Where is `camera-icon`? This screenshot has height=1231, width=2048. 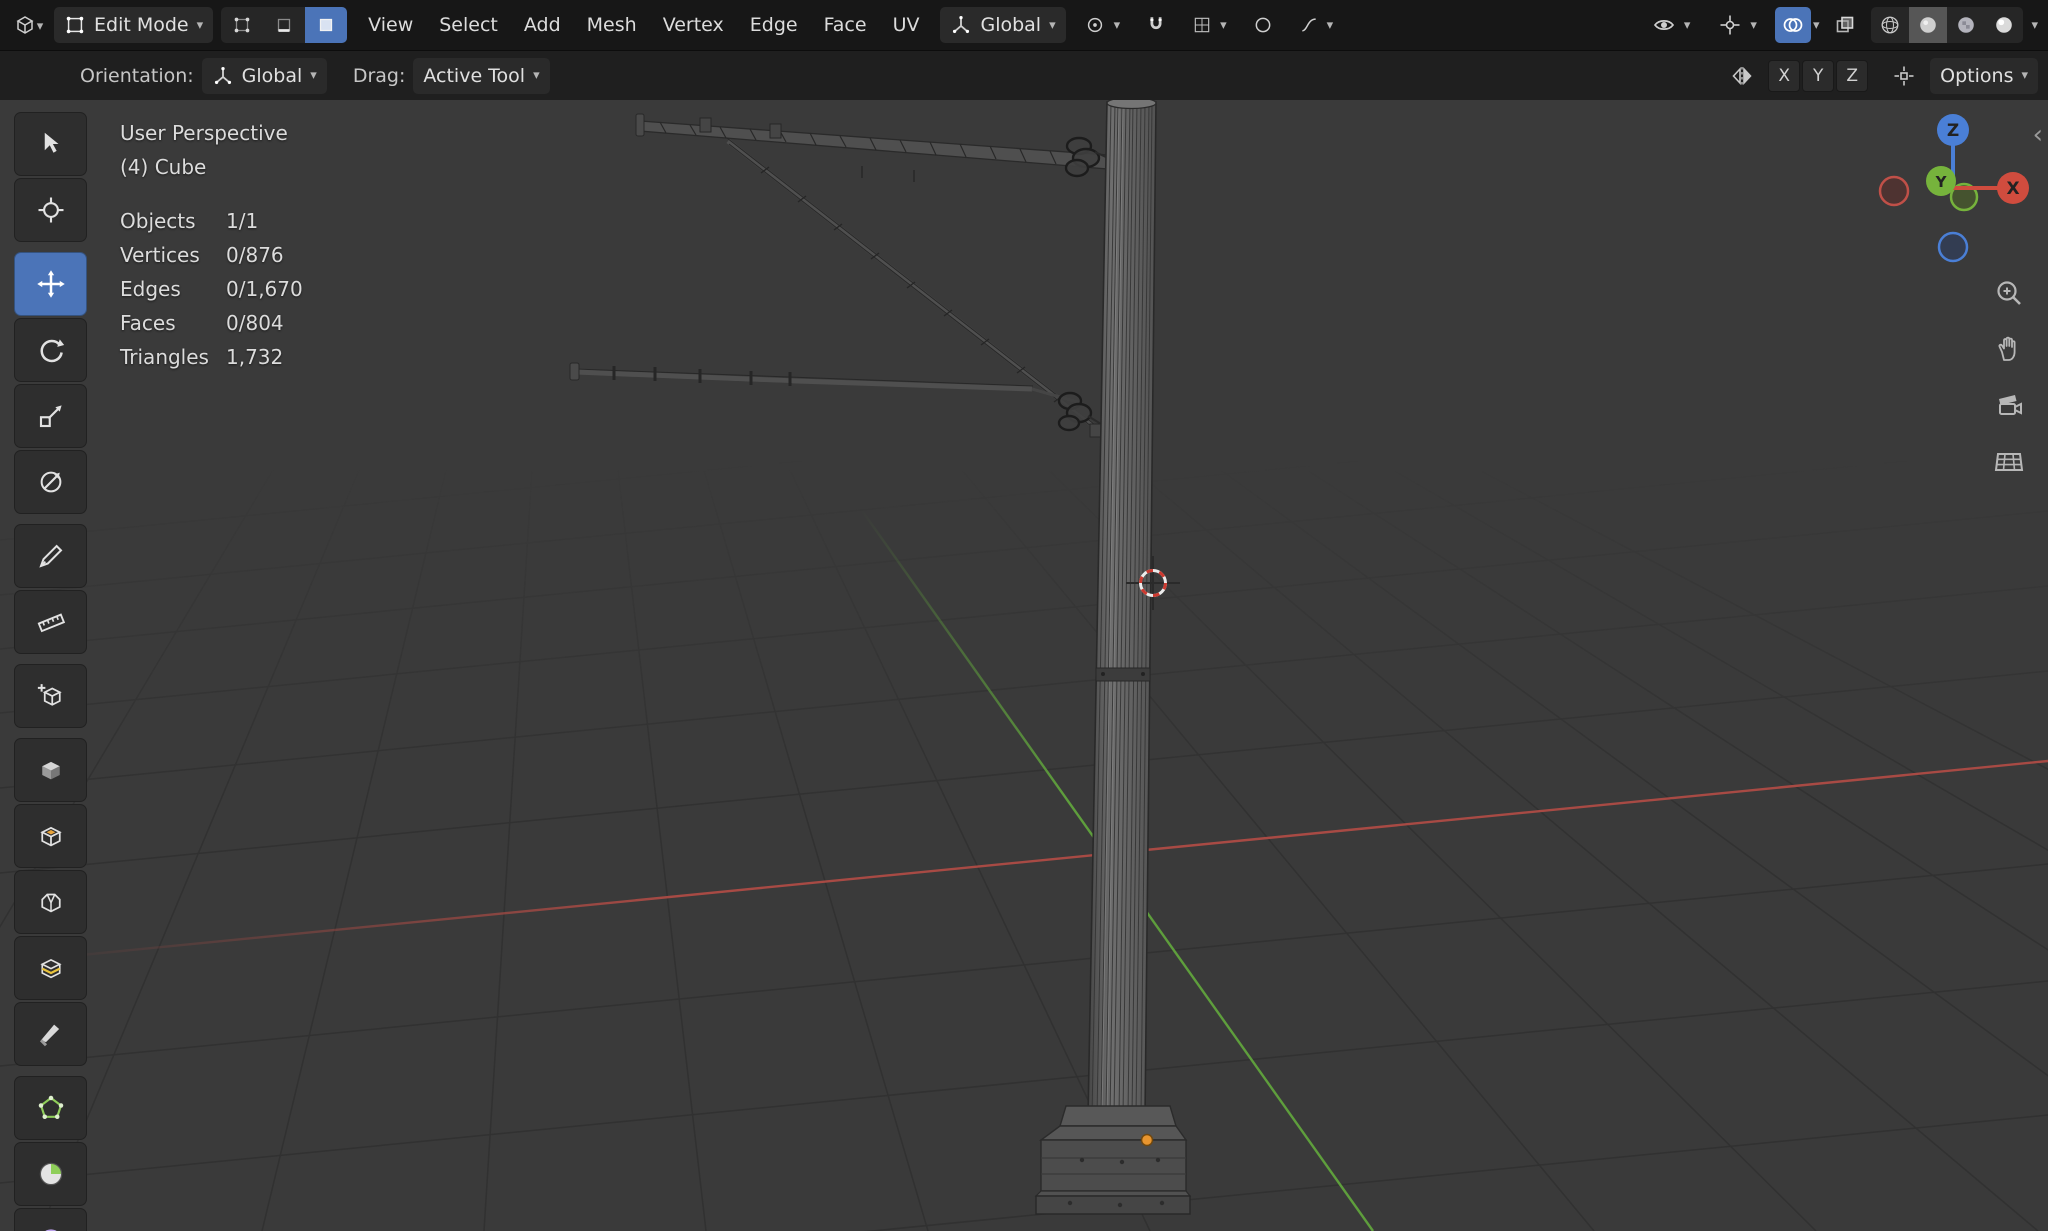
camera-icon is located at coordinates (2010, 405).